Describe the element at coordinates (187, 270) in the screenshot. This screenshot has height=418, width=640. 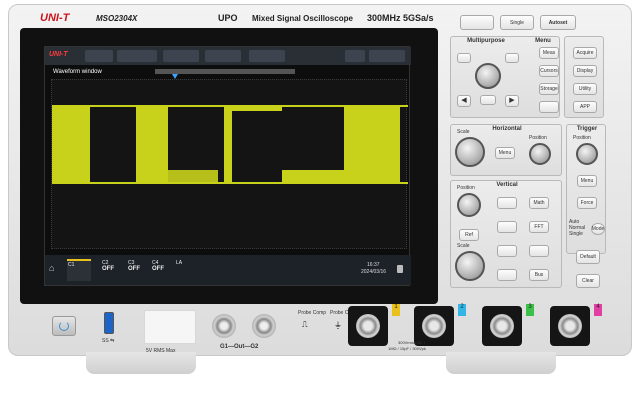
I see `logic-analyzer-box: LA` at that location.